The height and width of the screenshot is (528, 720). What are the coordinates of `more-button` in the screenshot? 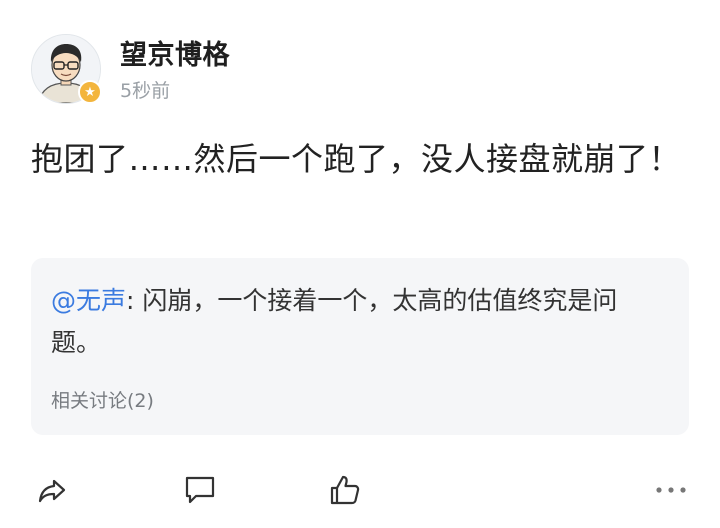 It's located at (671, 490).